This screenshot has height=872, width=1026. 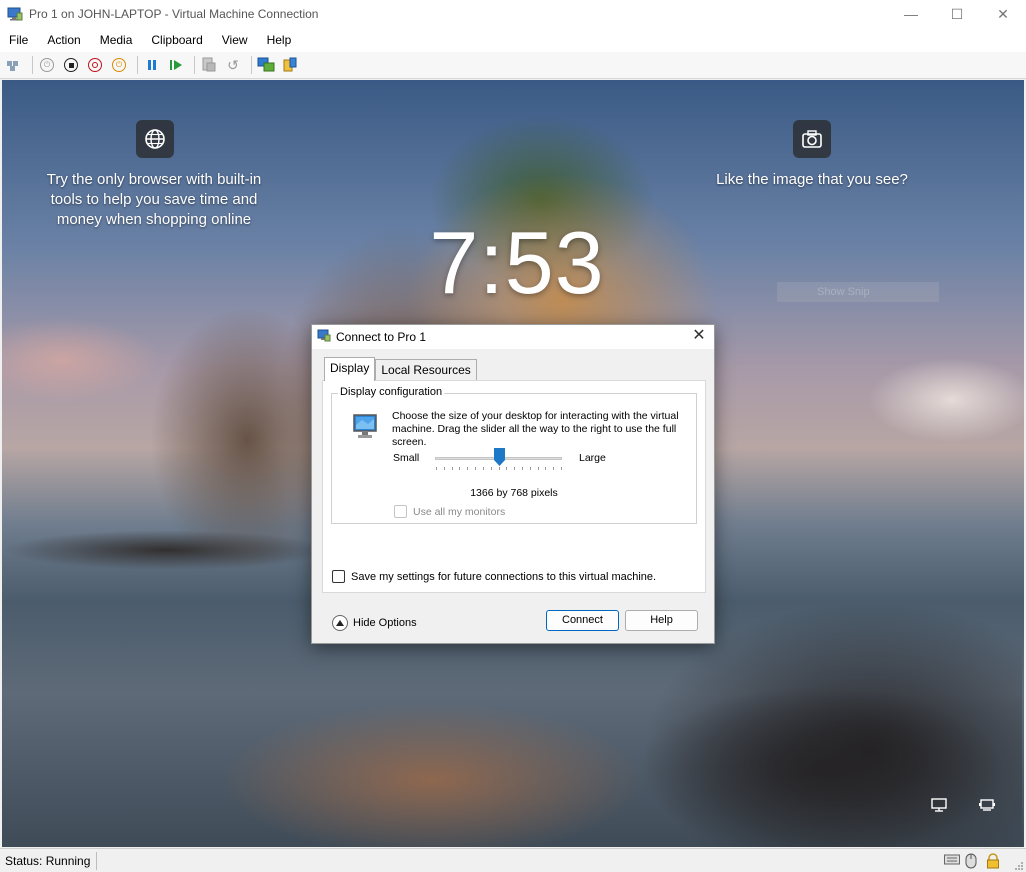 I want to click on menu-bar: File Action Media Clipboard View Help, so click(x=513, y=40).